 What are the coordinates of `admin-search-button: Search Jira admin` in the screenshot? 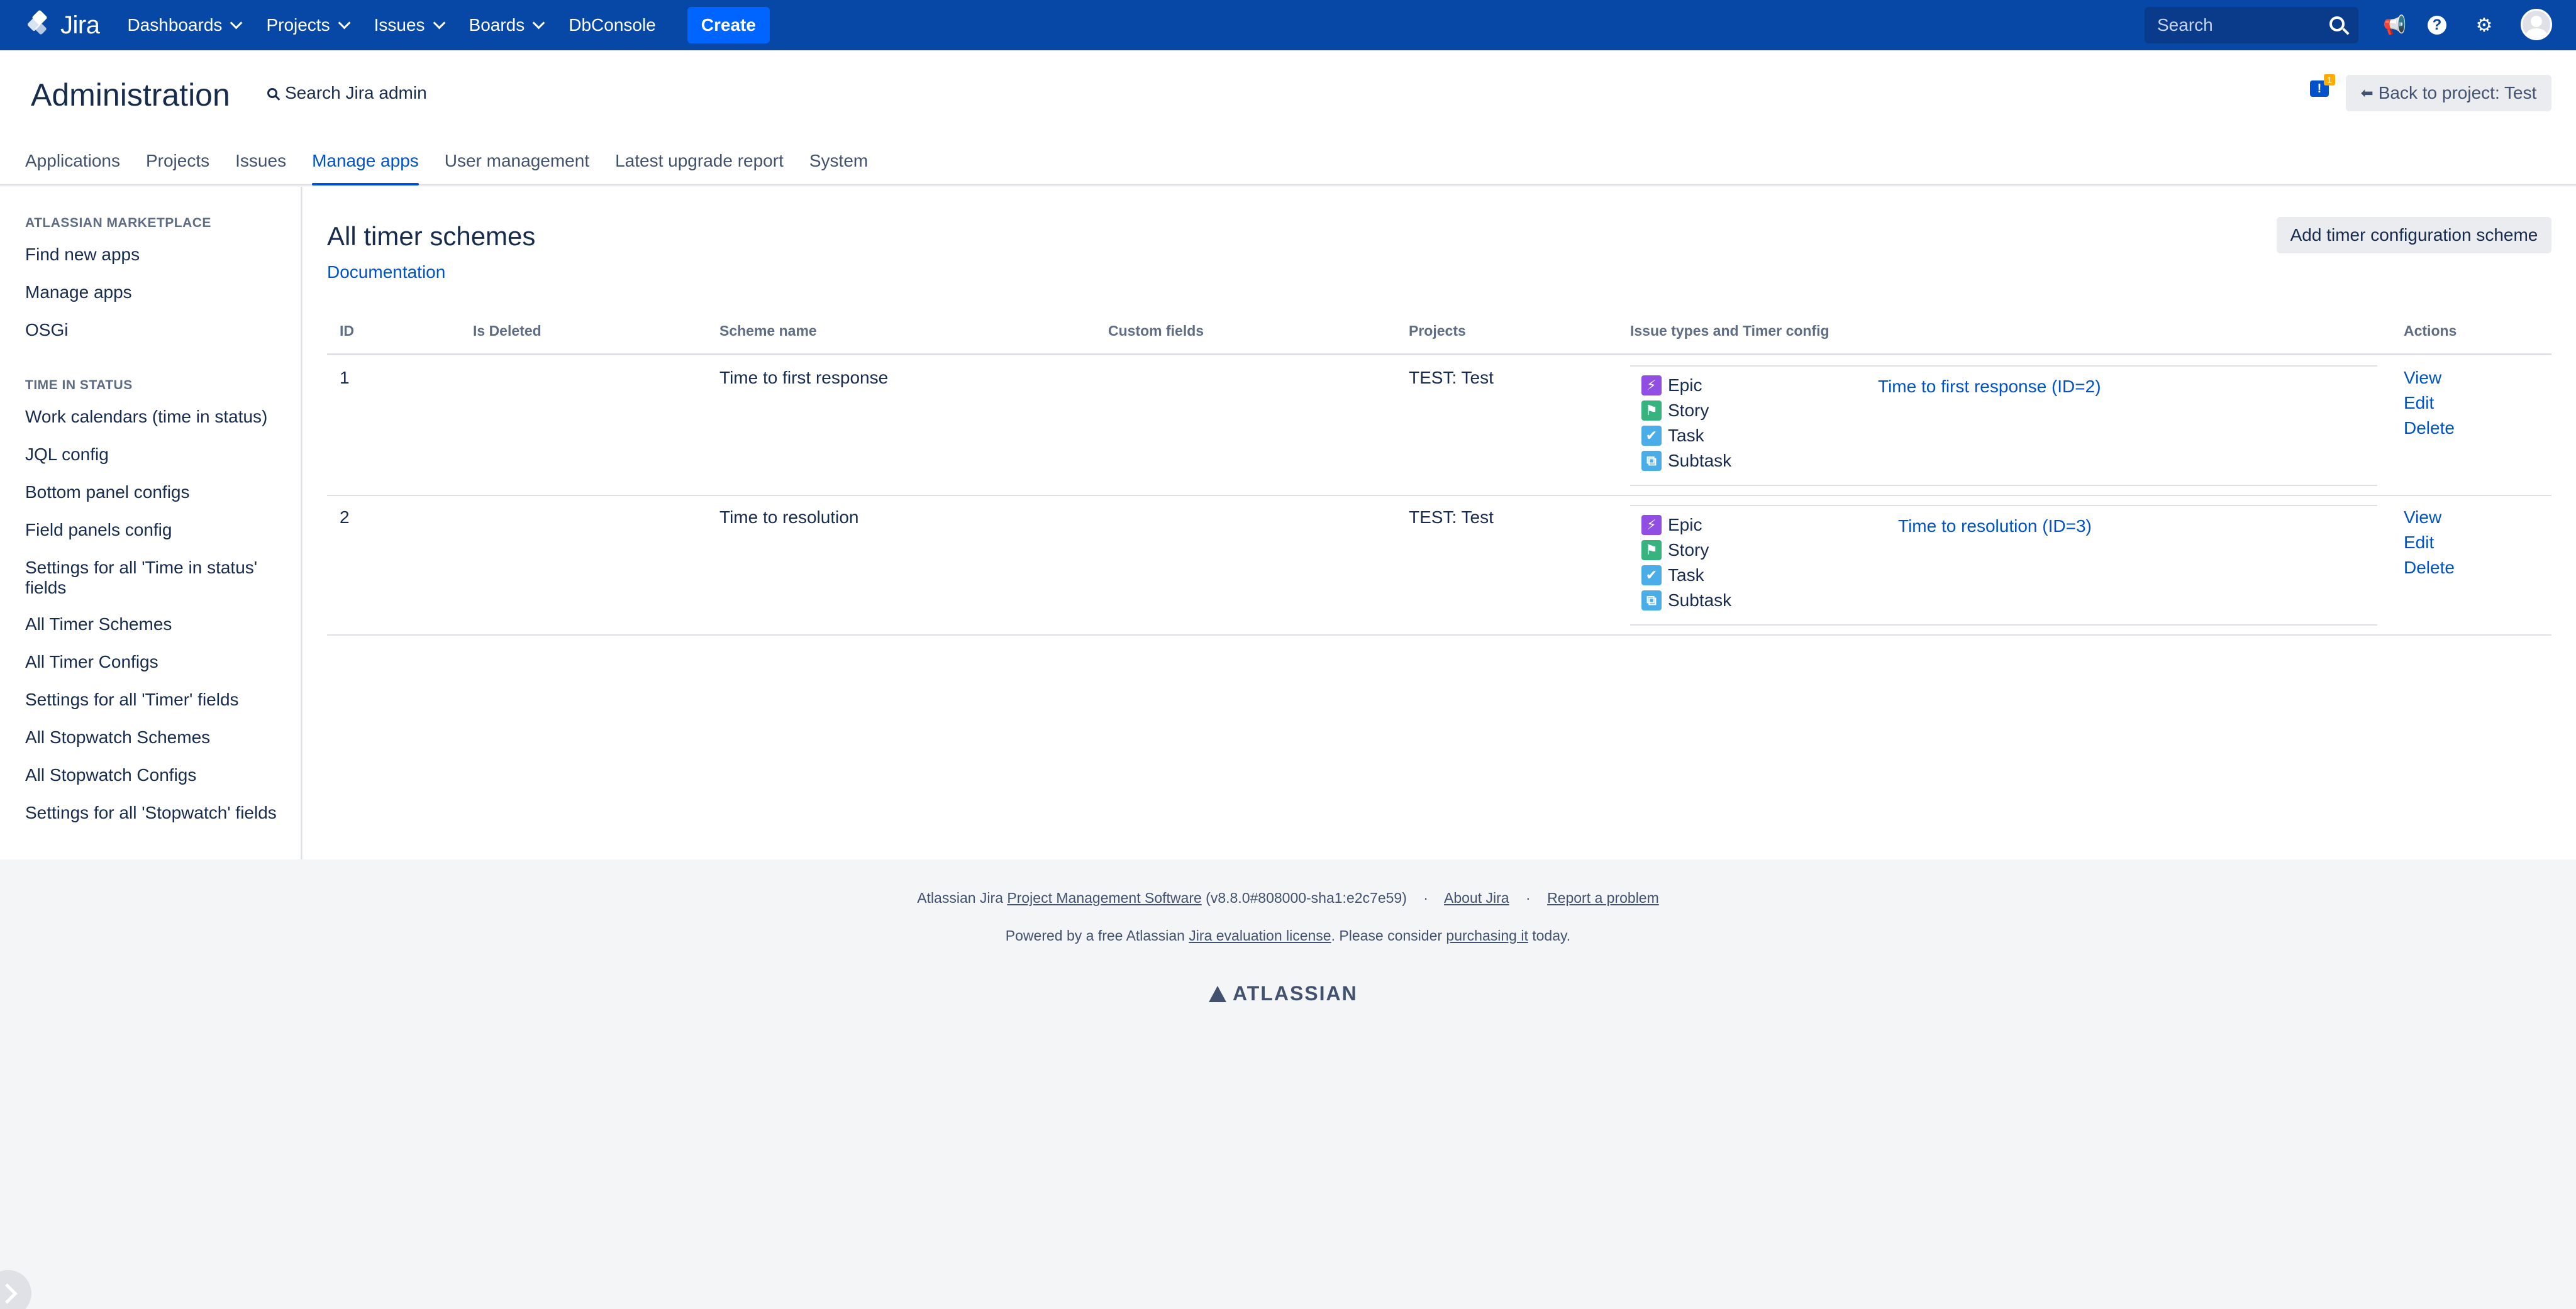 It's located at (347, 93).